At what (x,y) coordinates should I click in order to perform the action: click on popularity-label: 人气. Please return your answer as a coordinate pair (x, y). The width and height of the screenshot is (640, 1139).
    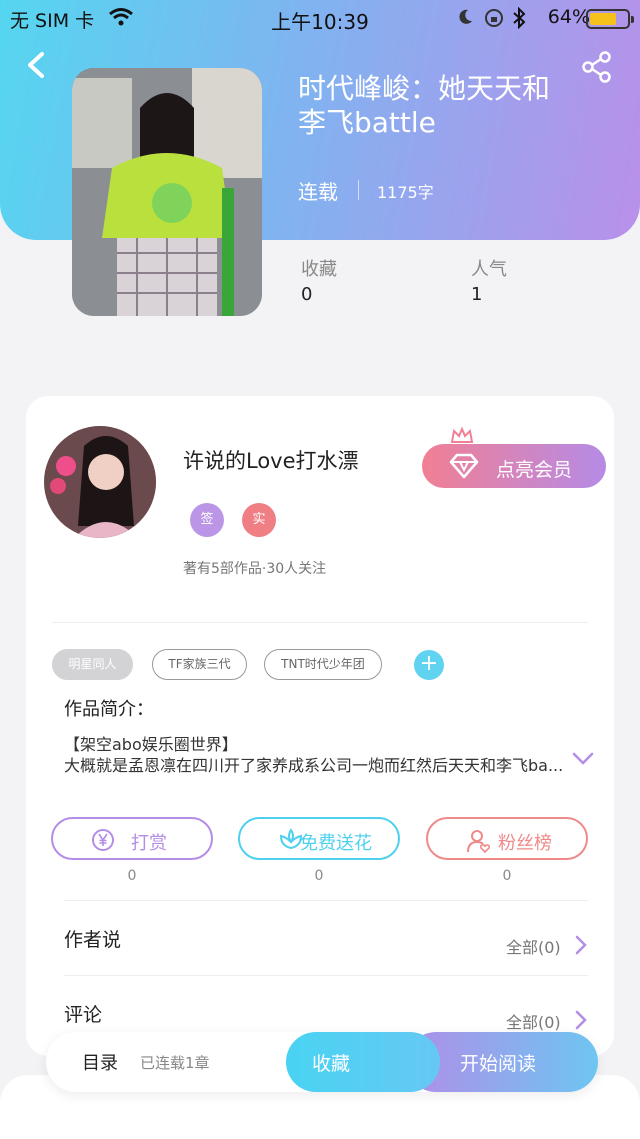
    Looking at the image, I should click on (489, 269).